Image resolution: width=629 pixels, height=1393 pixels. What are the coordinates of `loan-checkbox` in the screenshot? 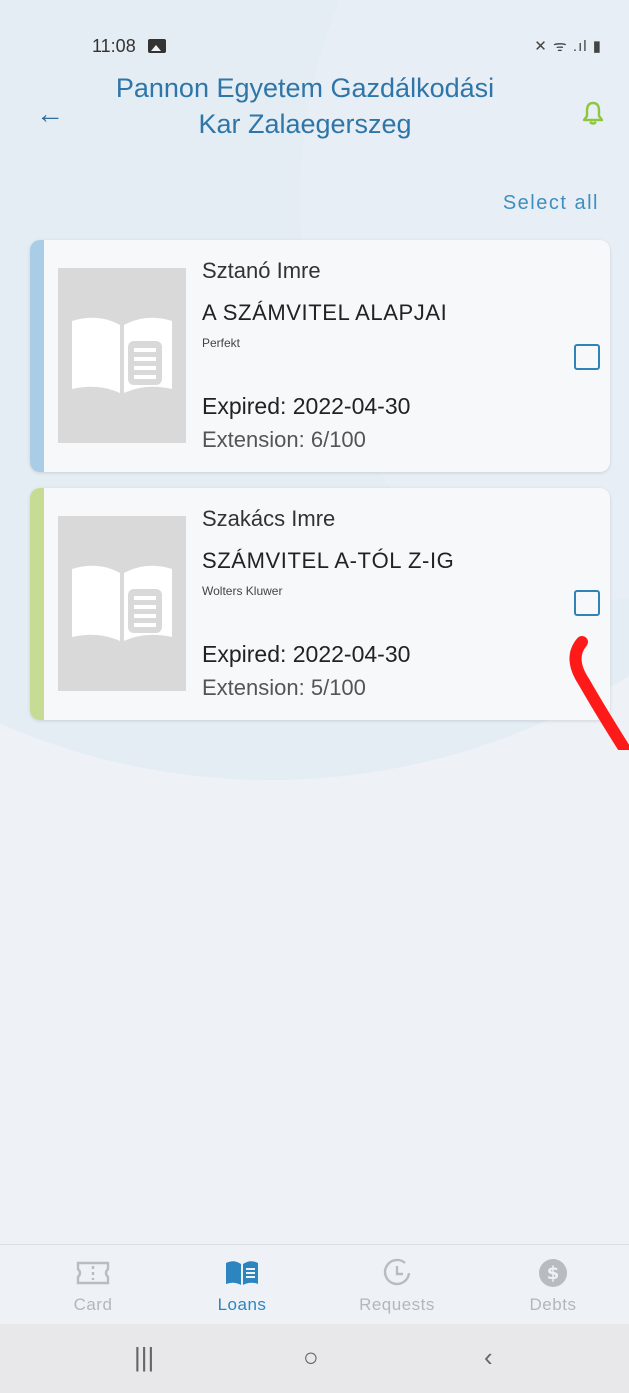 It's located at (587, 357).